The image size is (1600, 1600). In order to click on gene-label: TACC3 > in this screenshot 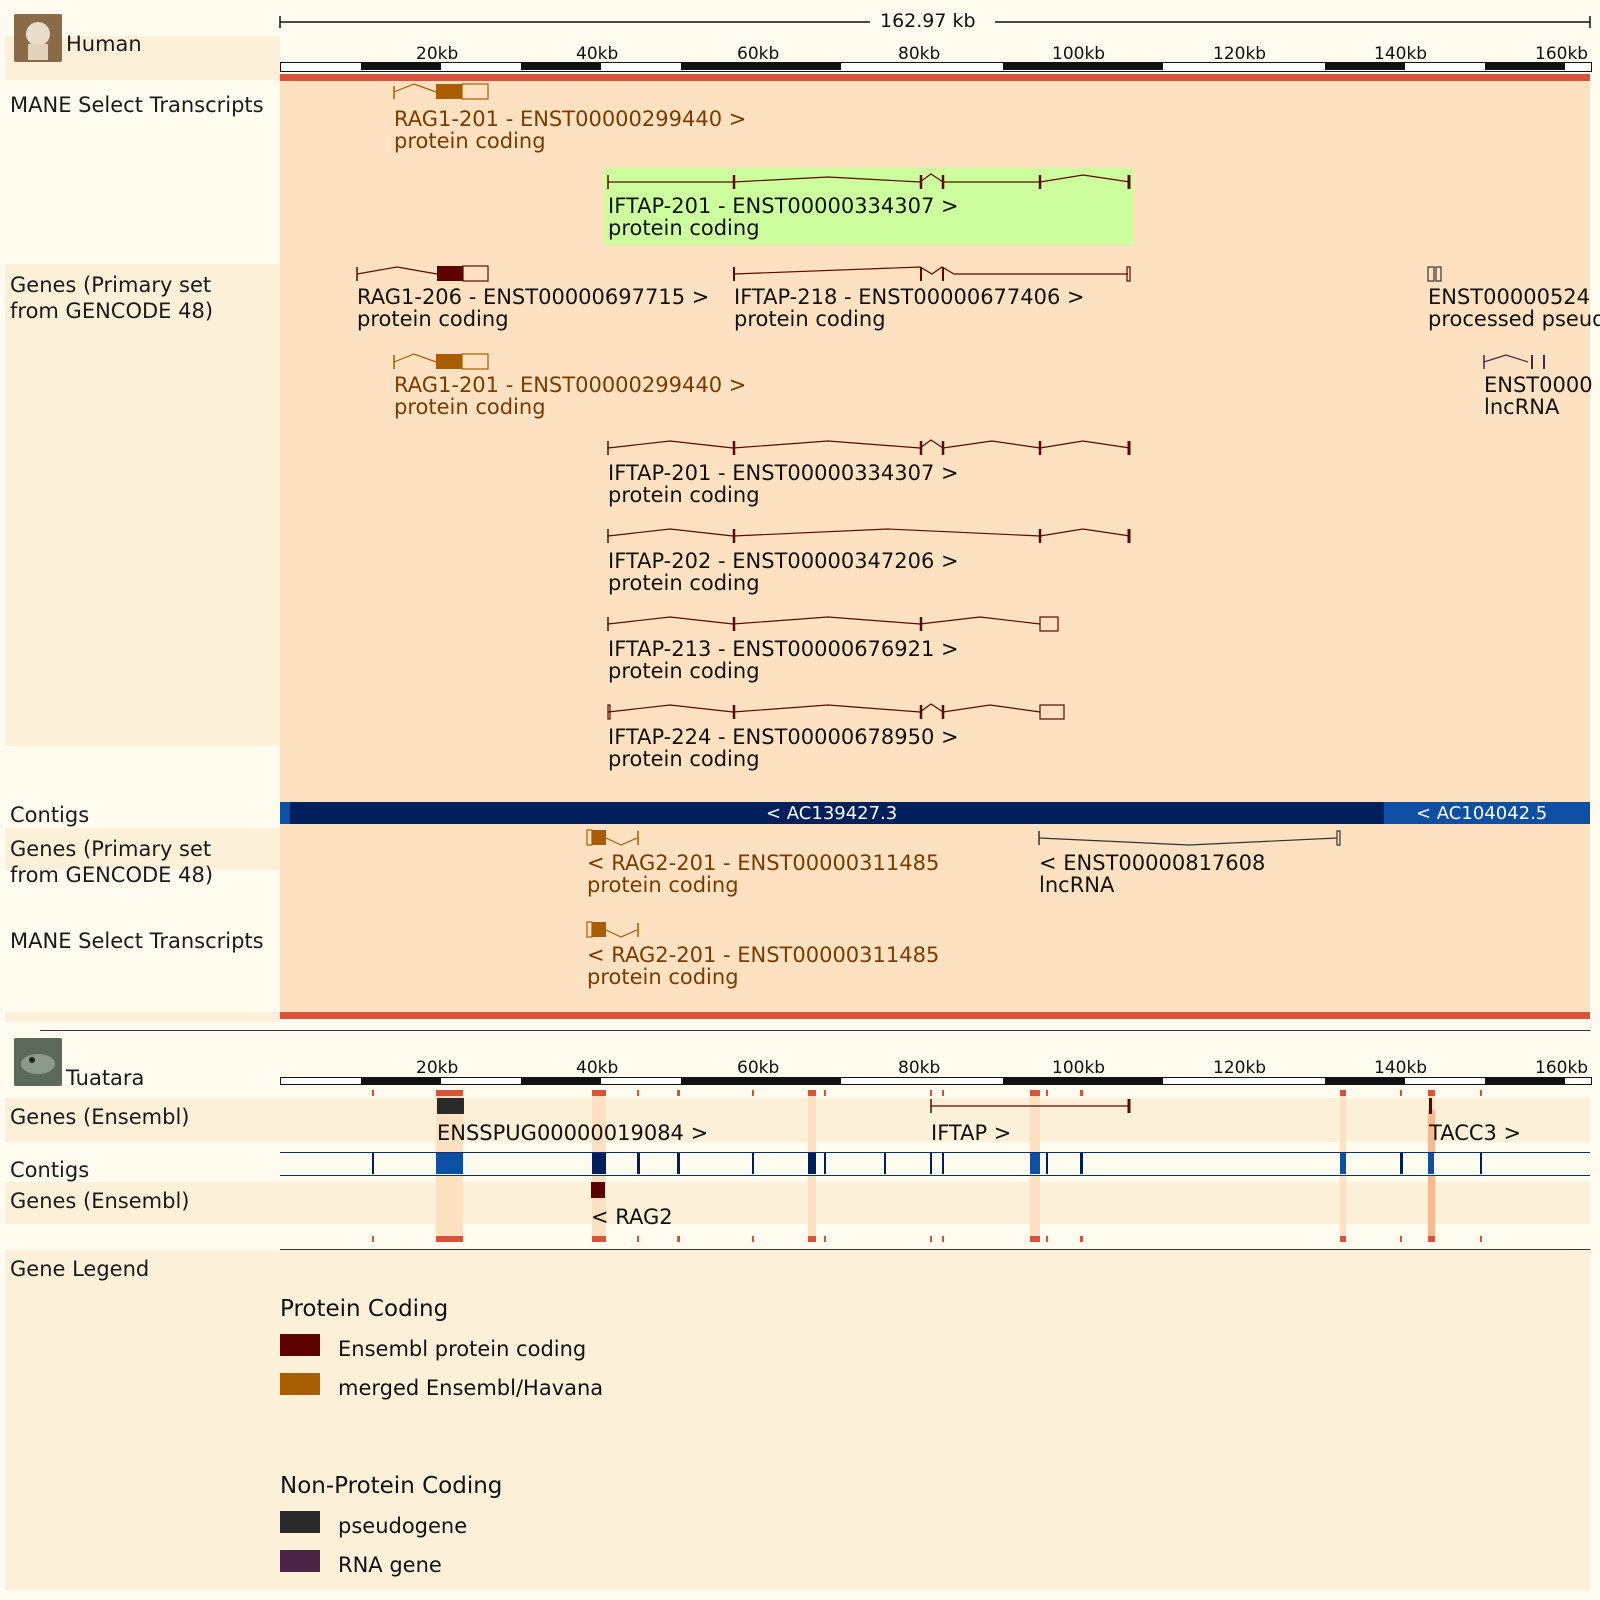, I will do `click(1475, 1133)`.